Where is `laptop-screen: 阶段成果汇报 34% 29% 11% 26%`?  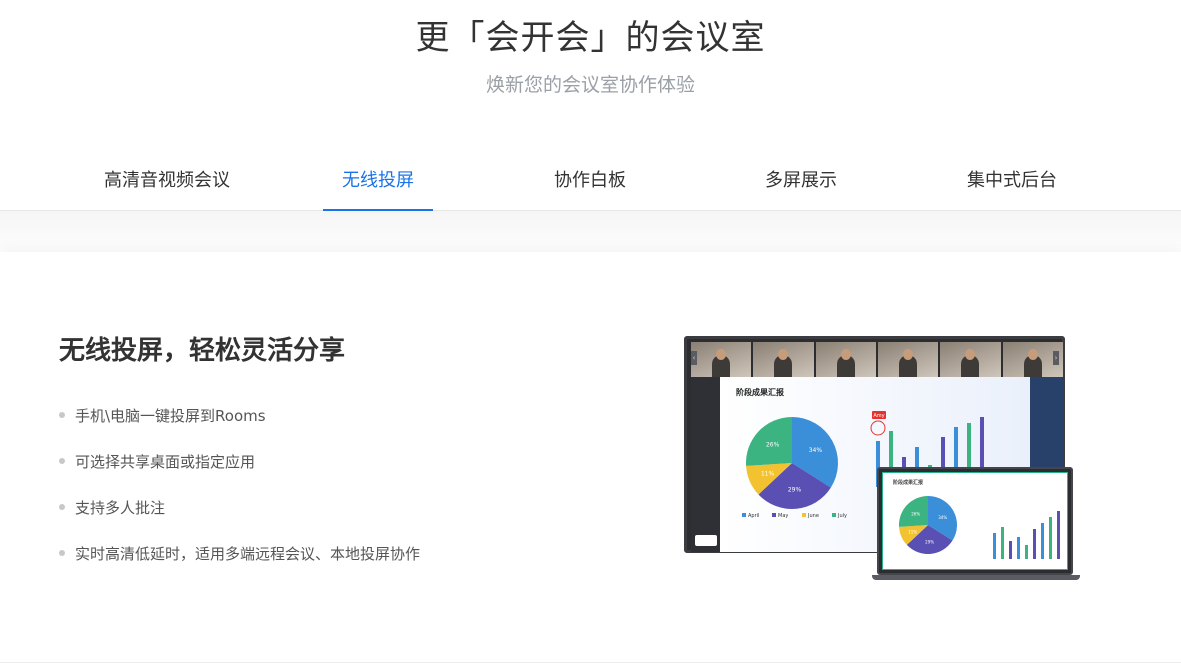 laptop-screen: 阶段成果汇报 34% 29% 11% 26% is located at coordinates (975, 521).